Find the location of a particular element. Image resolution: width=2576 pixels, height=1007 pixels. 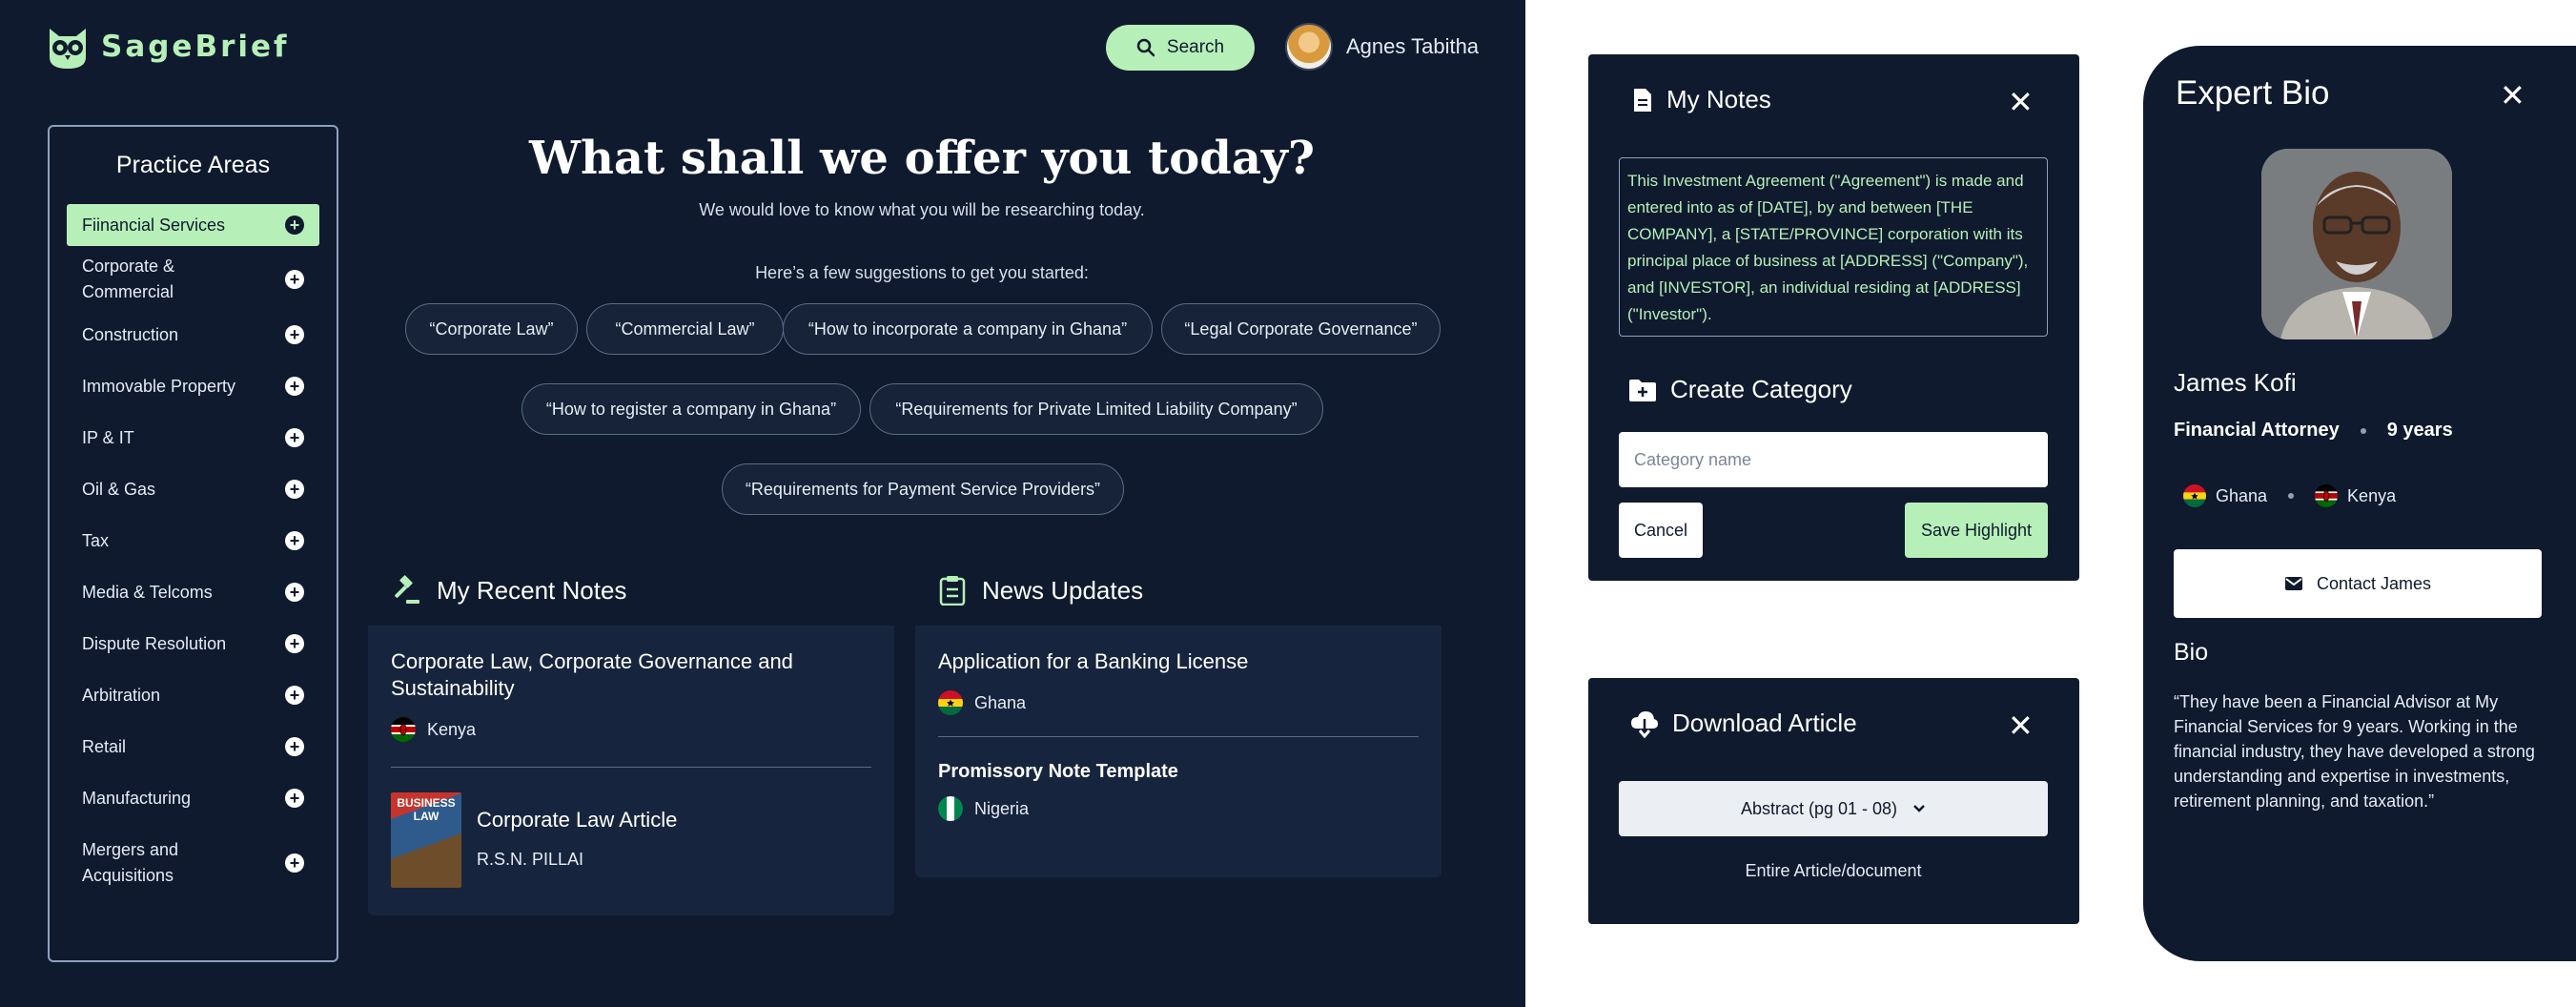

suggestion-chip: “Commercial Law” is located at coordinates (685, 329).